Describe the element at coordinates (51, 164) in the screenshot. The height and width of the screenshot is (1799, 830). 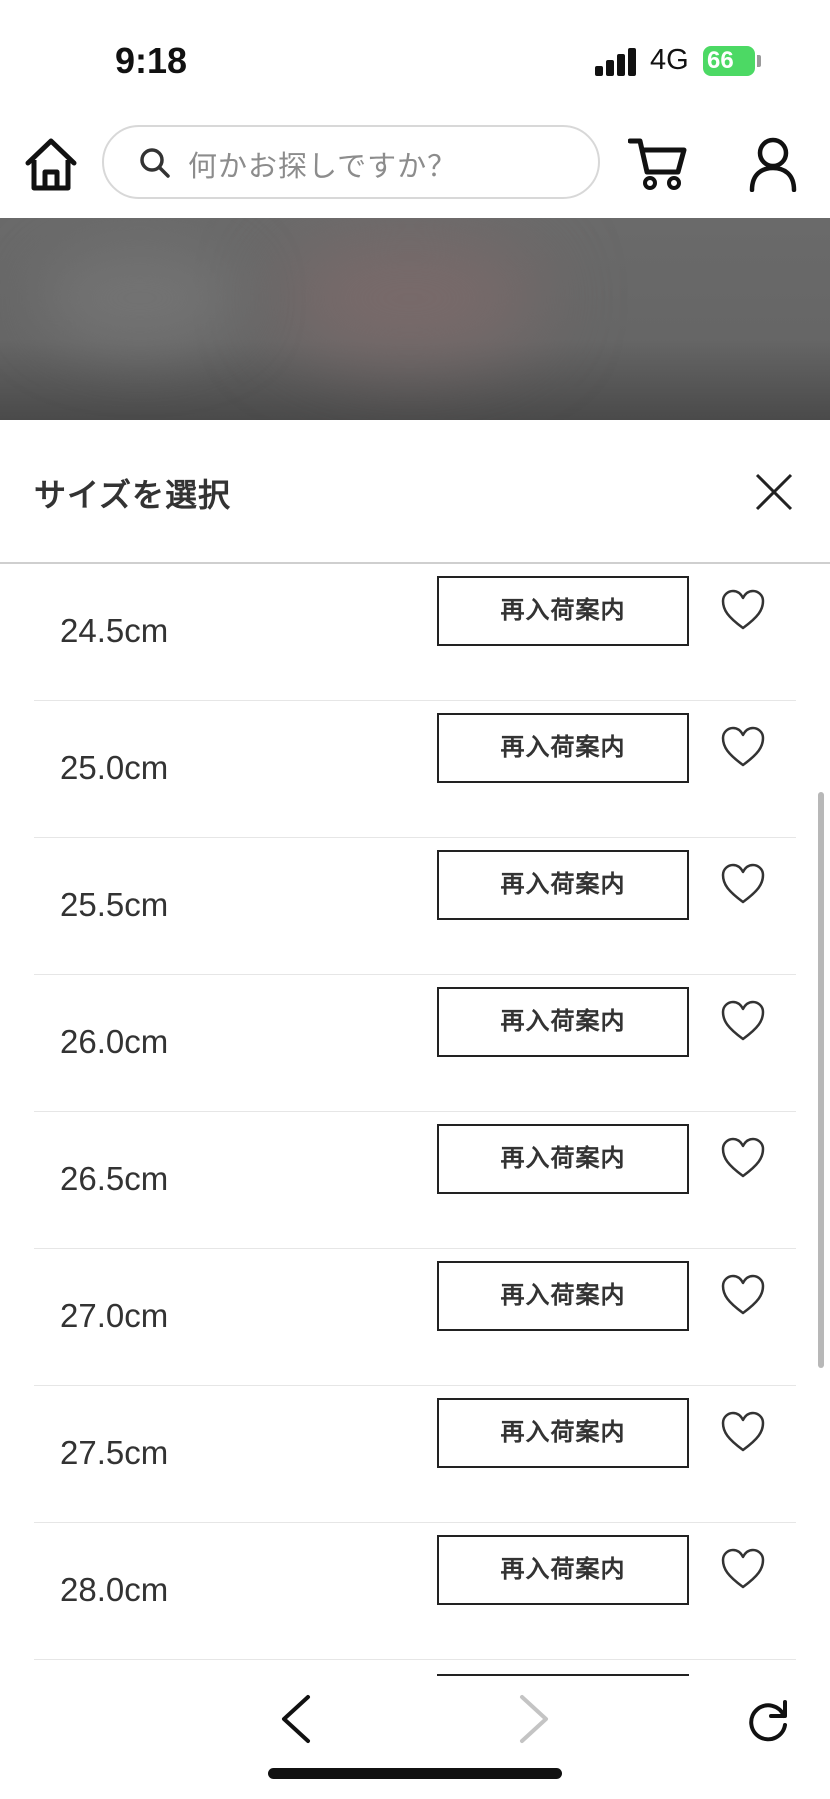
I see `home-icon` at that location.